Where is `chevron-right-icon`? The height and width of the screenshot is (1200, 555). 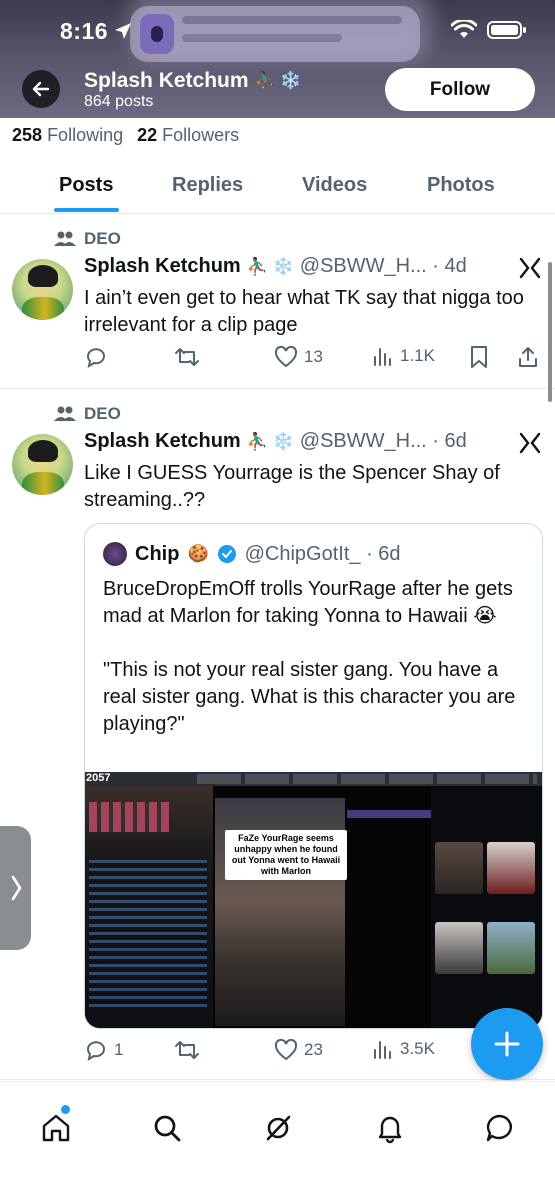 chevron-right-icon is located at coordinates (16, 888).